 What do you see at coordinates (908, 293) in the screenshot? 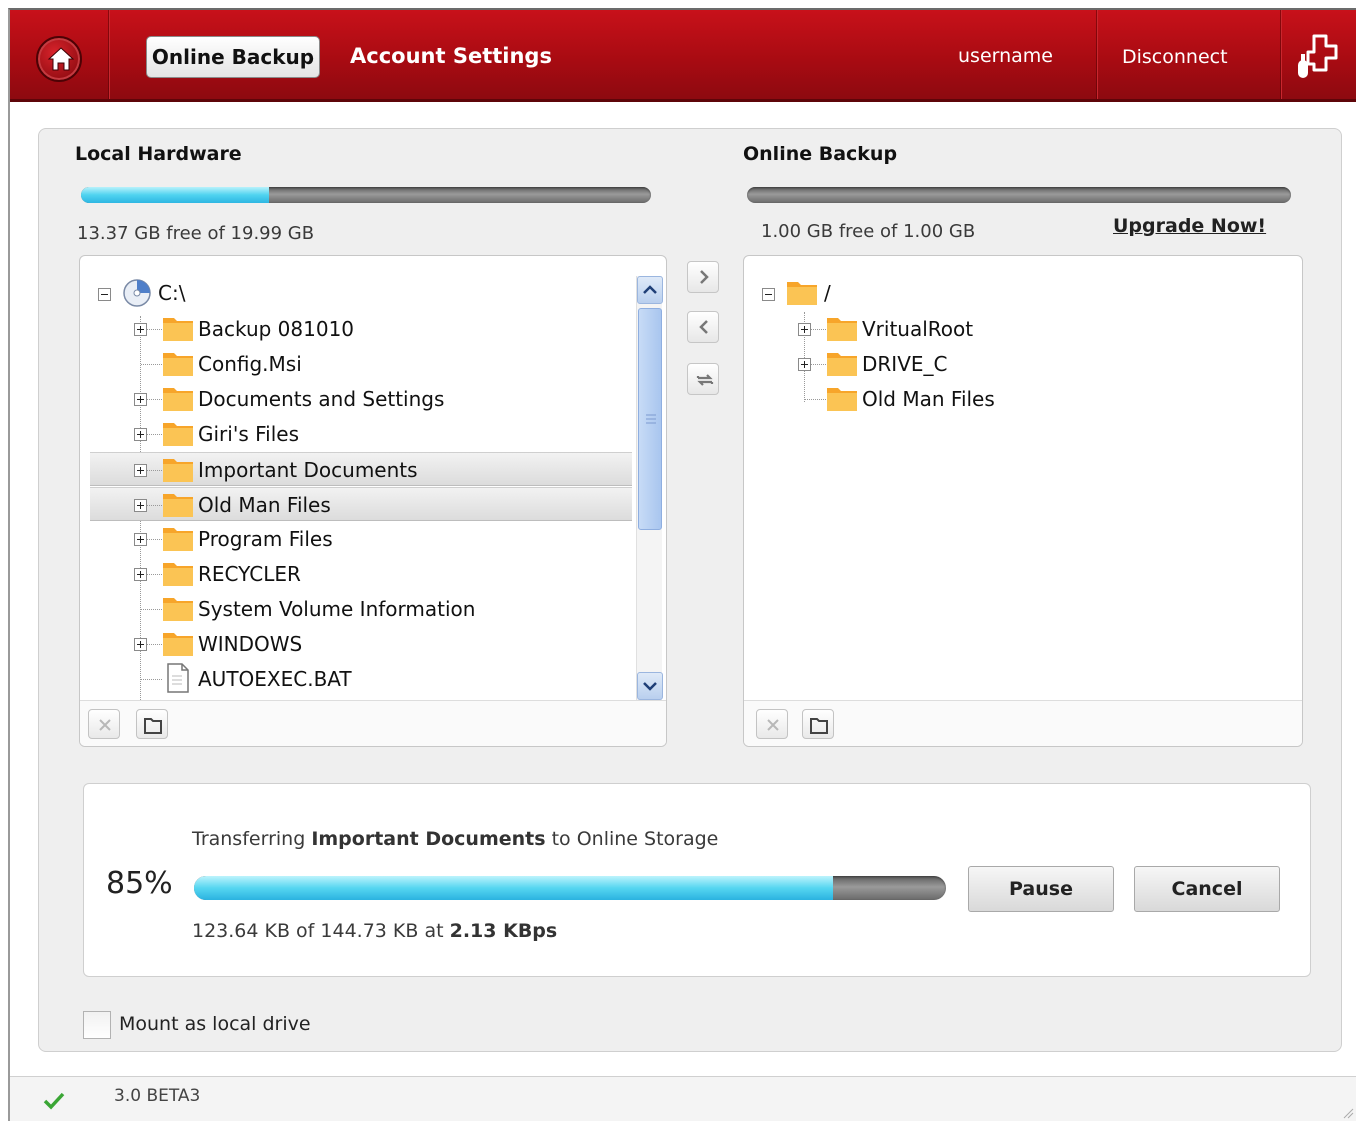
I see `tree-root-row: /` at bounding box center [908, 293].